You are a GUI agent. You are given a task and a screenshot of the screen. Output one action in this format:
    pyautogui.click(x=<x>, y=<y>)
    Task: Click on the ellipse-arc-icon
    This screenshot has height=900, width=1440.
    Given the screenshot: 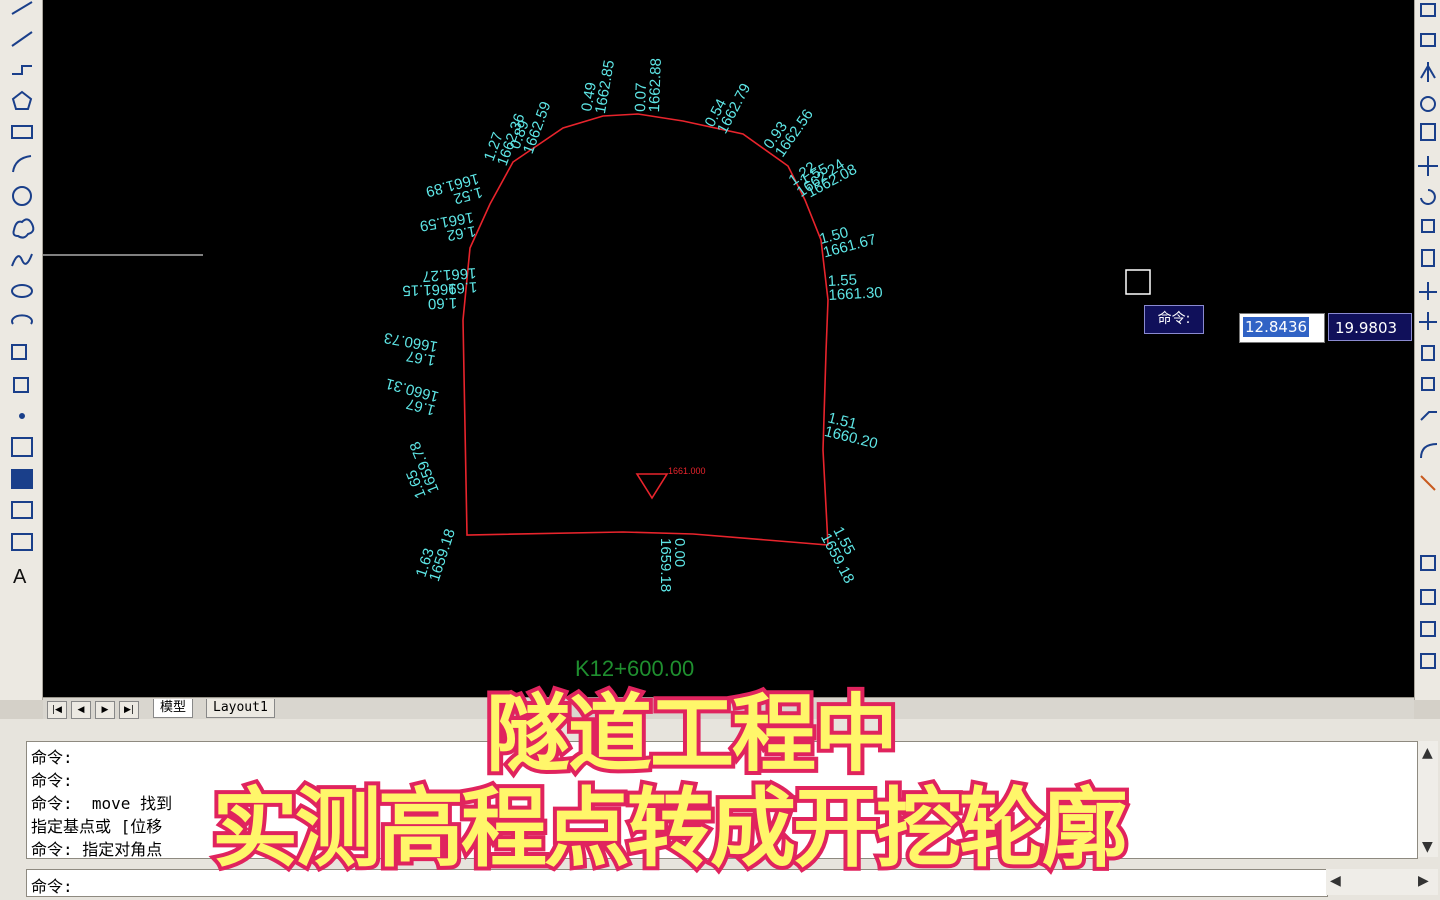 What is the action you would take?
    pyautogui.click(x=22, y=319)
    